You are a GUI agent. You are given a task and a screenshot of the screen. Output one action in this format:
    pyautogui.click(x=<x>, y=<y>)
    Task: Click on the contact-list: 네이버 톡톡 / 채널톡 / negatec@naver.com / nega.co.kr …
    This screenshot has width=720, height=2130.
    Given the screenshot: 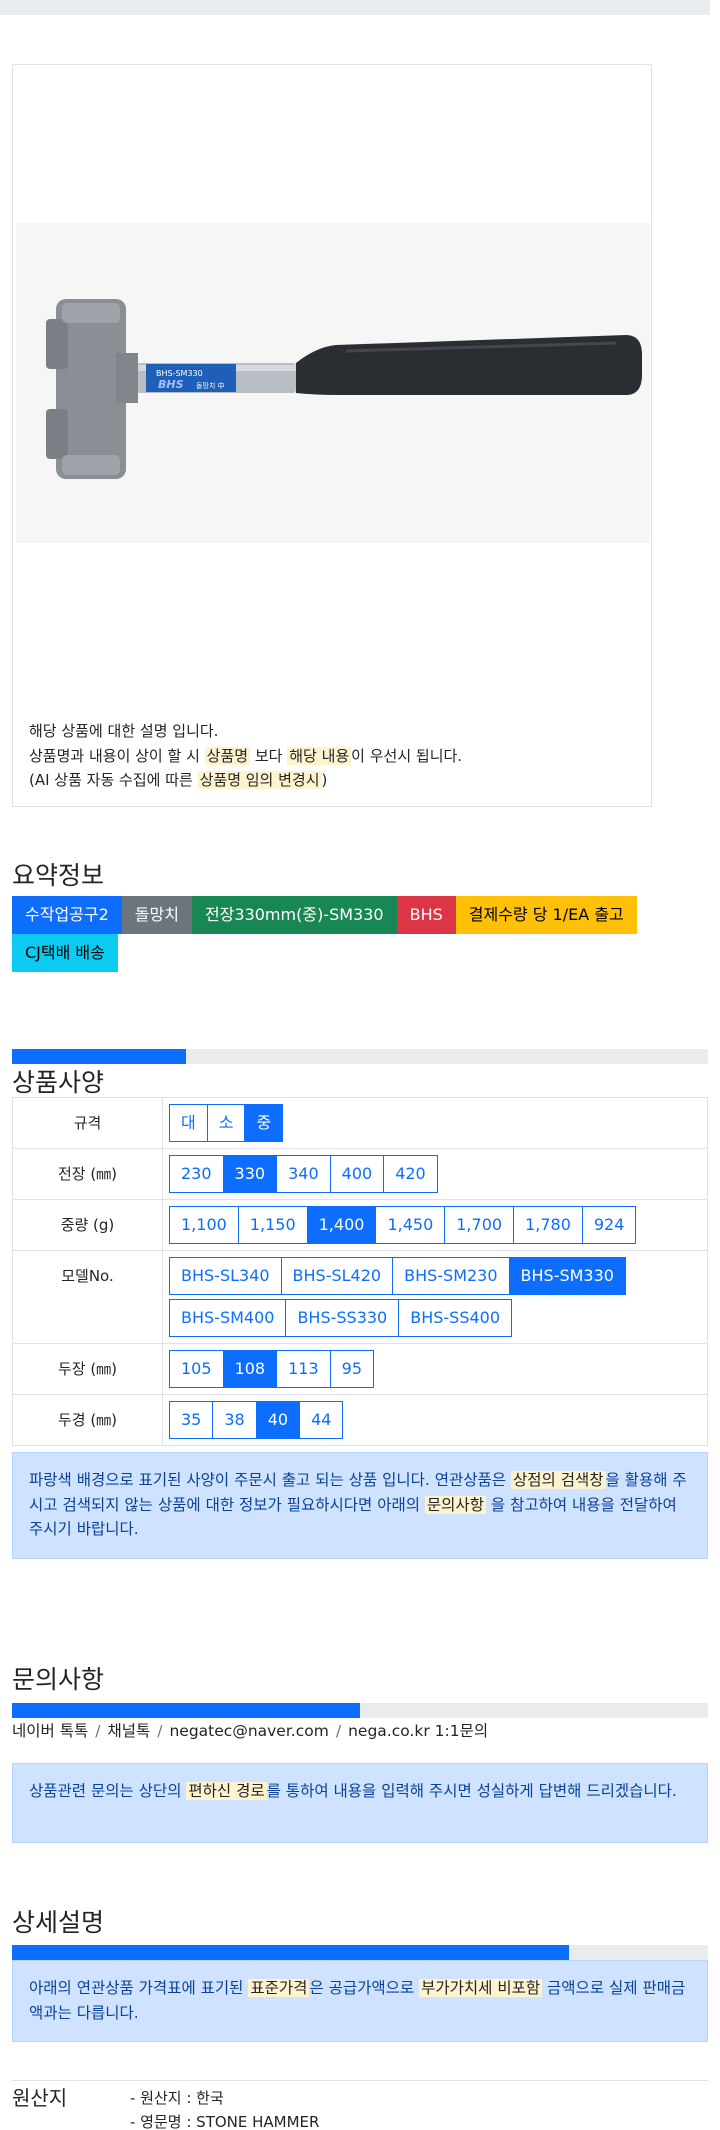 What is the action you would take?
    pyautogui.click(x=250, y=1730)
    